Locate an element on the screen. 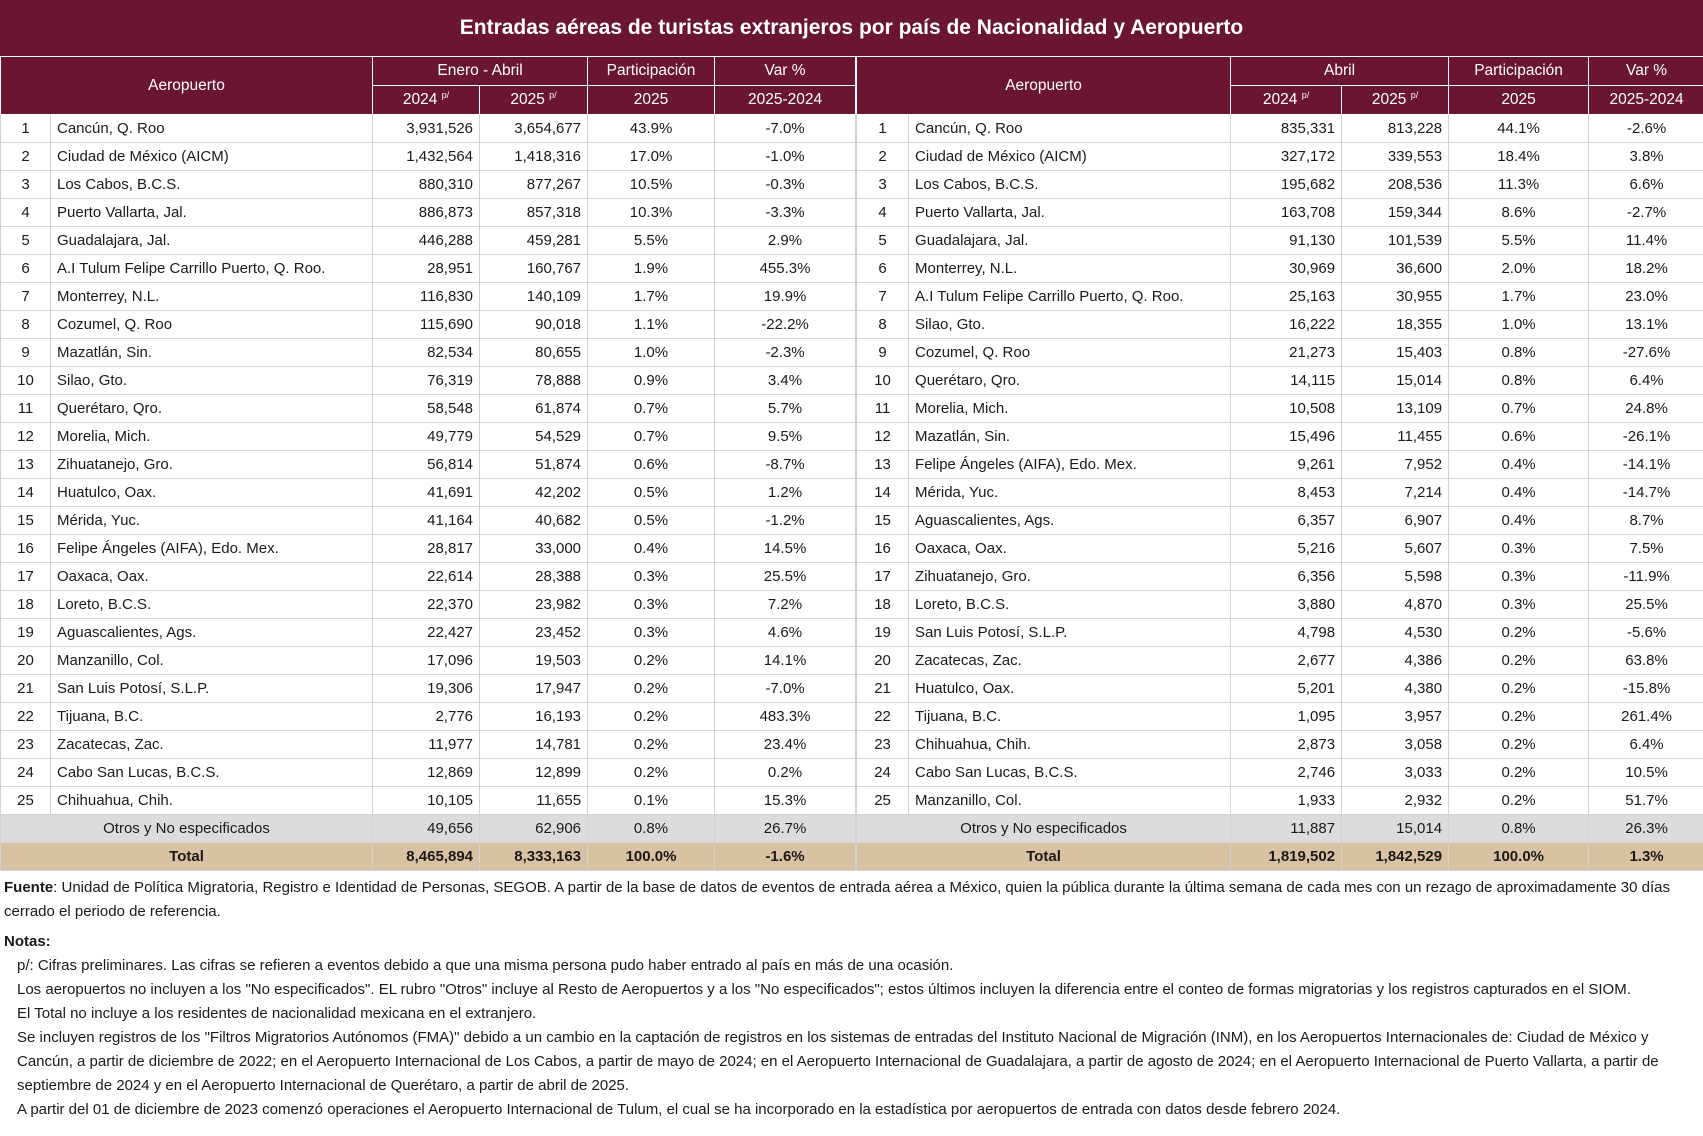 This screenshot has width=1703, height=1136. var-cell: -1.2% is located at coordinates (785, 520).